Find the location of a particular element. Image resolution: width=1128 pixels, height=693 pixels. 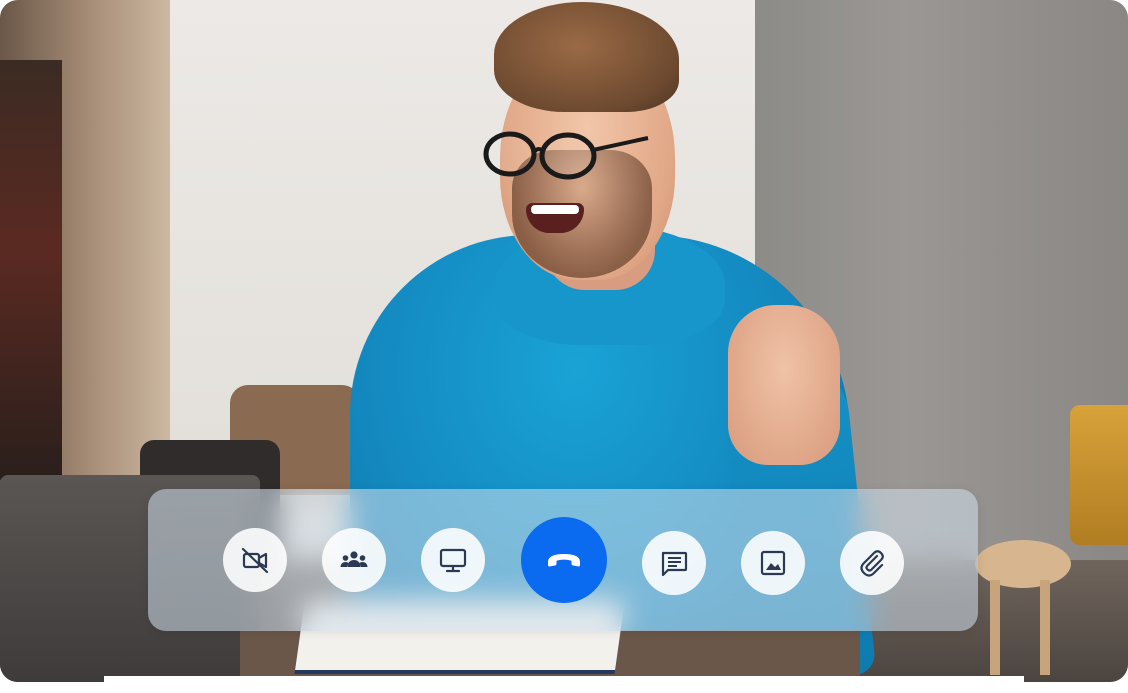

end-call-icon is located at coordinates (564, 560).